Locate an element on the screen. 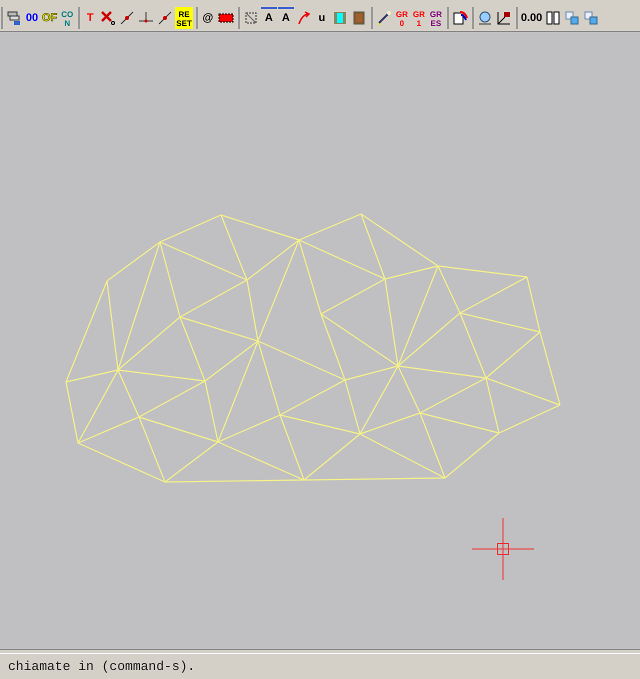 This screenshot has width=640, height=679. cross-icon is located at coordinates (108, 18).